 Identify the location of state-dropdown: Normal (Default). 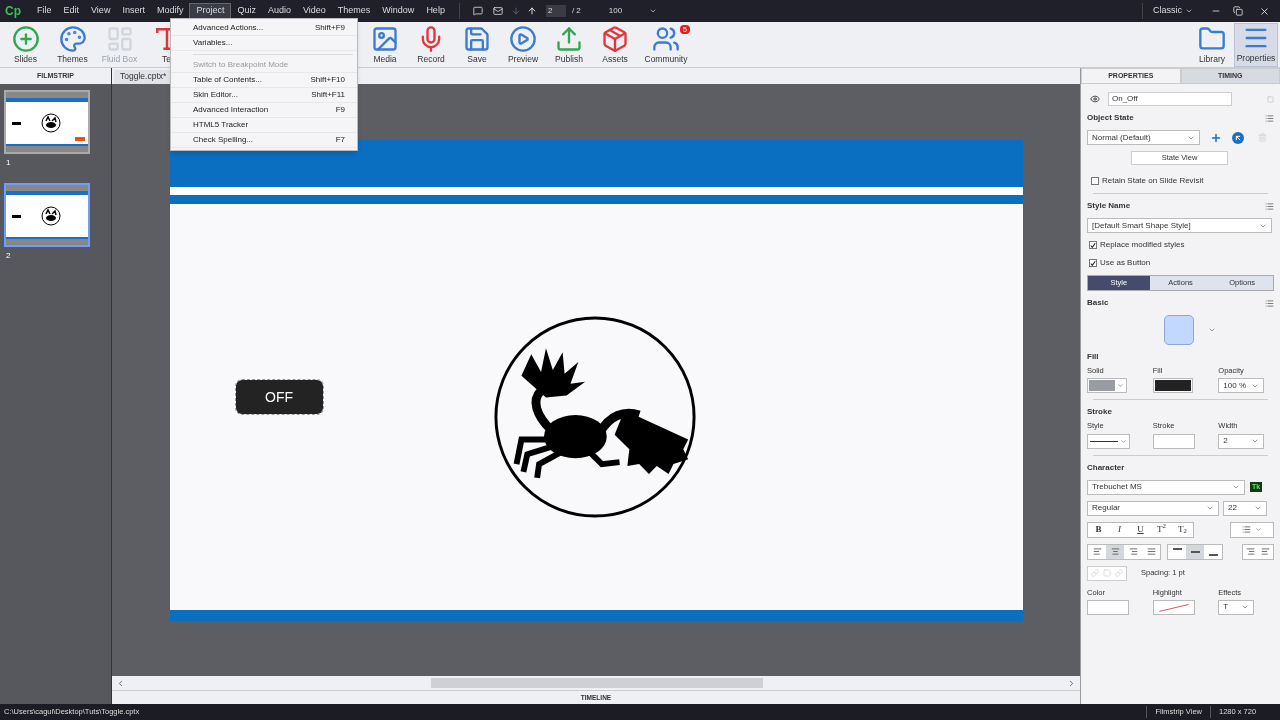
(1143, 137).